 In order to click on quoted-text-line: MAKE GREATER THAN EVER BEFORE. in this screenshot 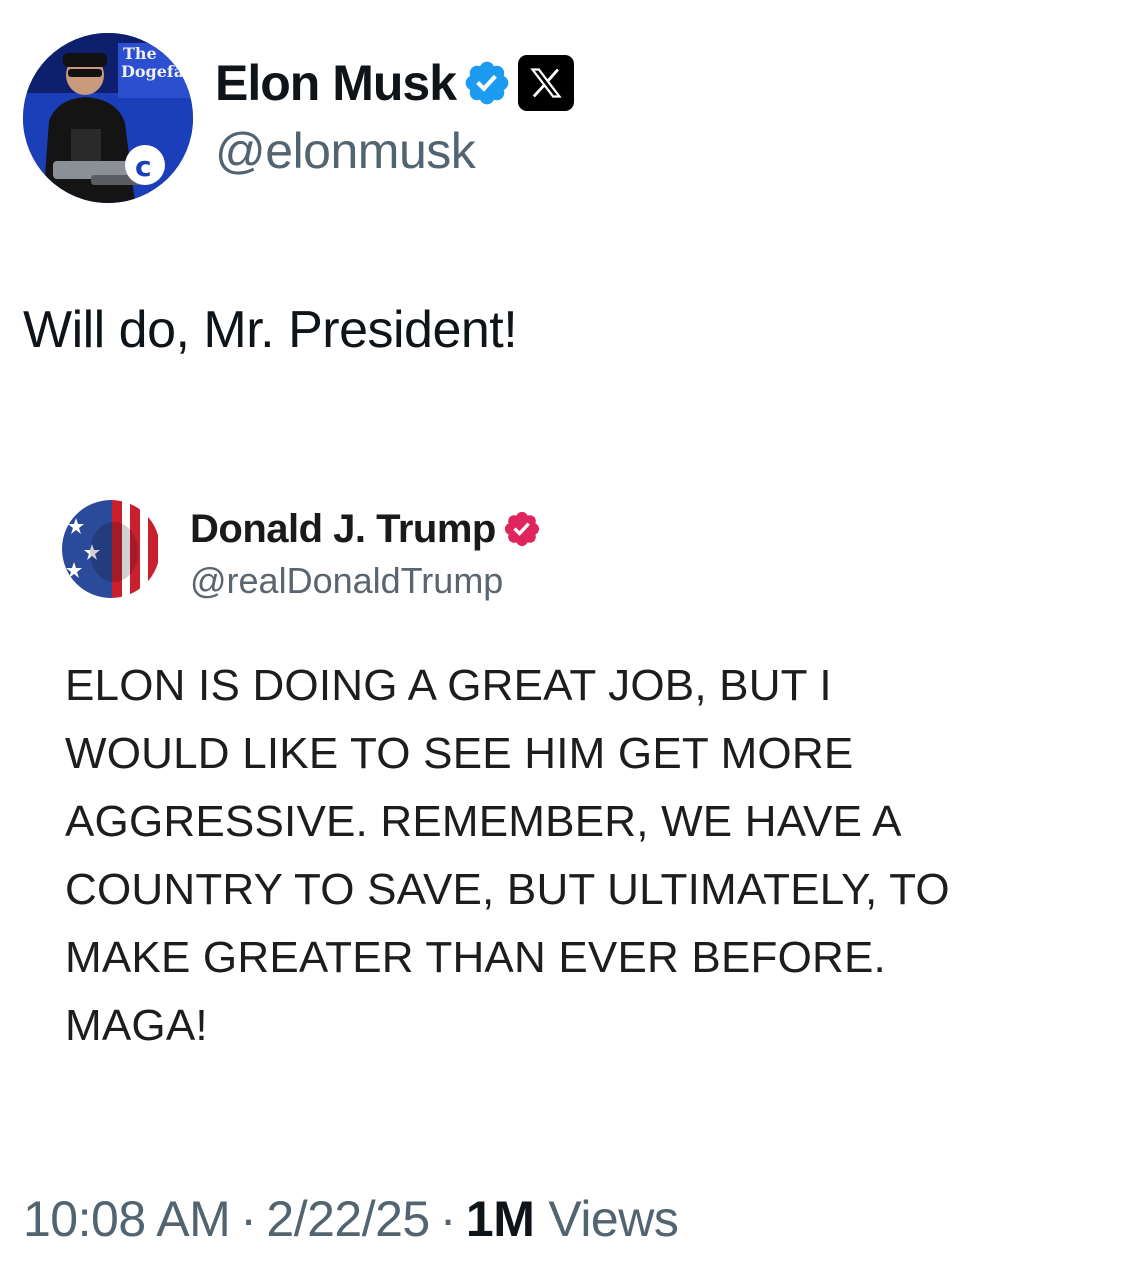, I will do `click(475, 957)`.